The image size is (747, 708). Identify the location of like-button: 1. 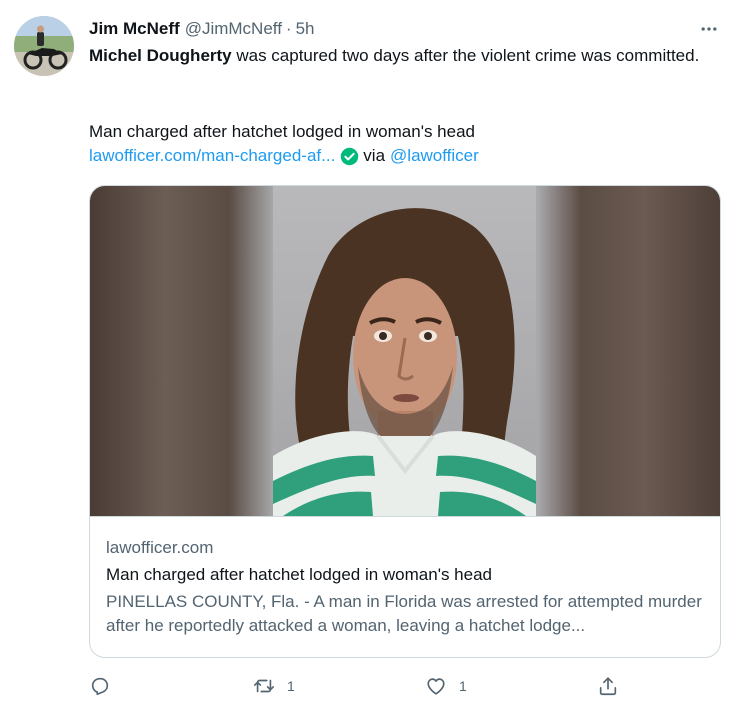
(446, 686).